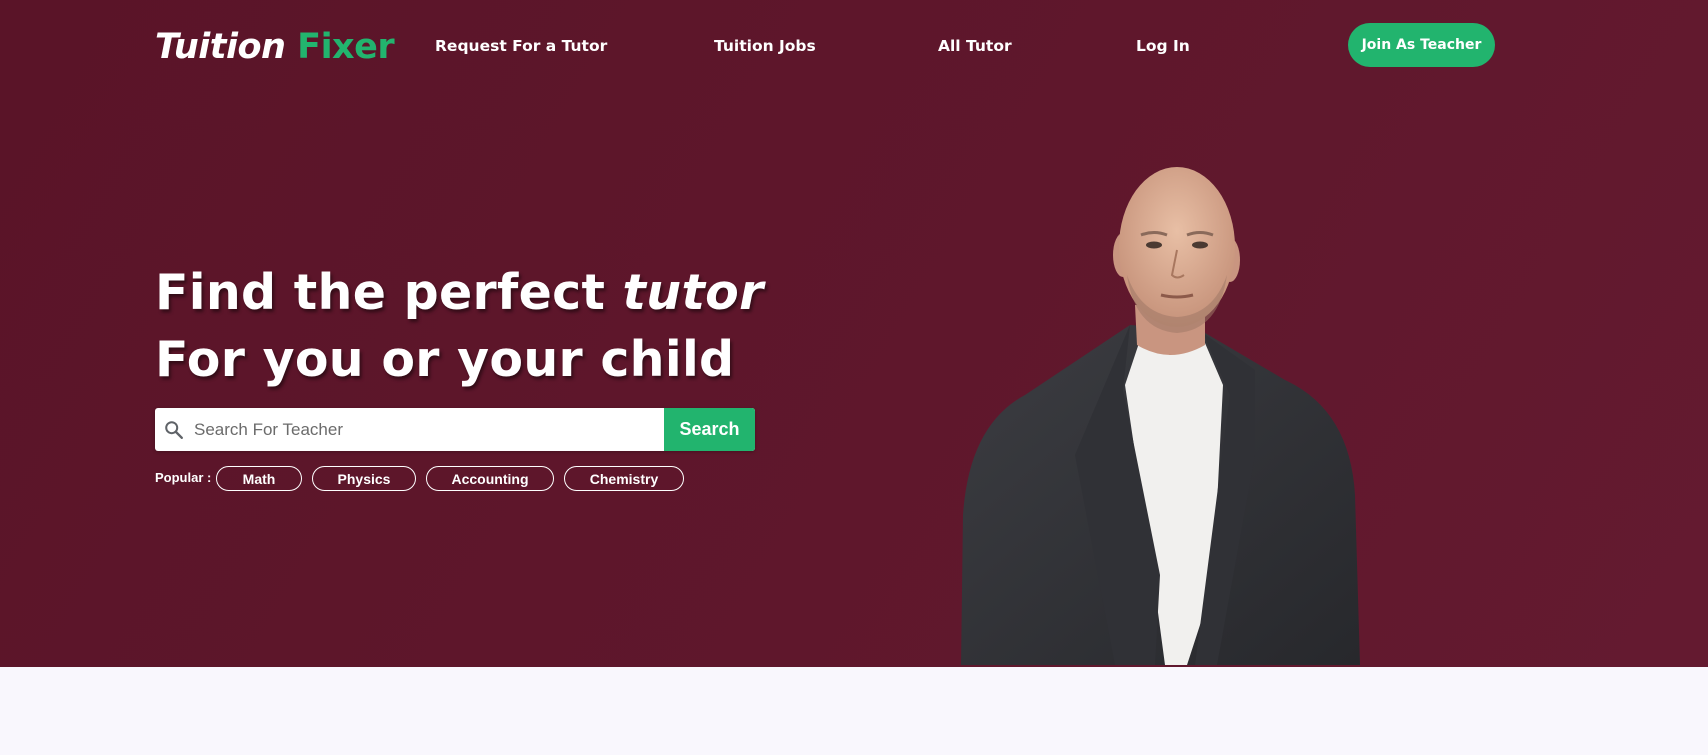 The image size is (1708, 755). Describe the element at coordinates (445, 359) in the screenshot. I see `hero-headline-line-2: For you or your child` at that location.